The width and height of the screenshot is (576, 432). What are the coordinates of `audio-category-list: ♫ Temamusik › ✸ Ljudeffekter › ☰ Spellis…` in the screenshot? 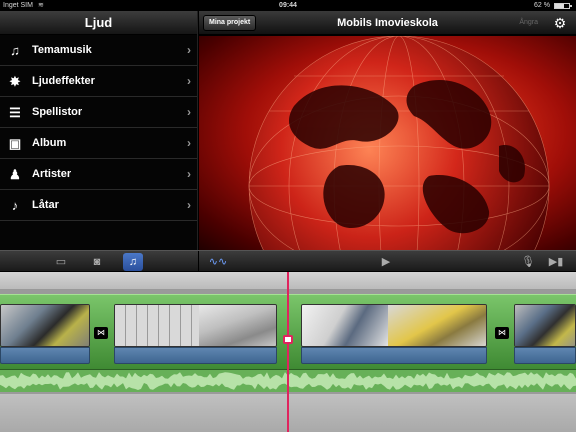 It's located at (98, 128).